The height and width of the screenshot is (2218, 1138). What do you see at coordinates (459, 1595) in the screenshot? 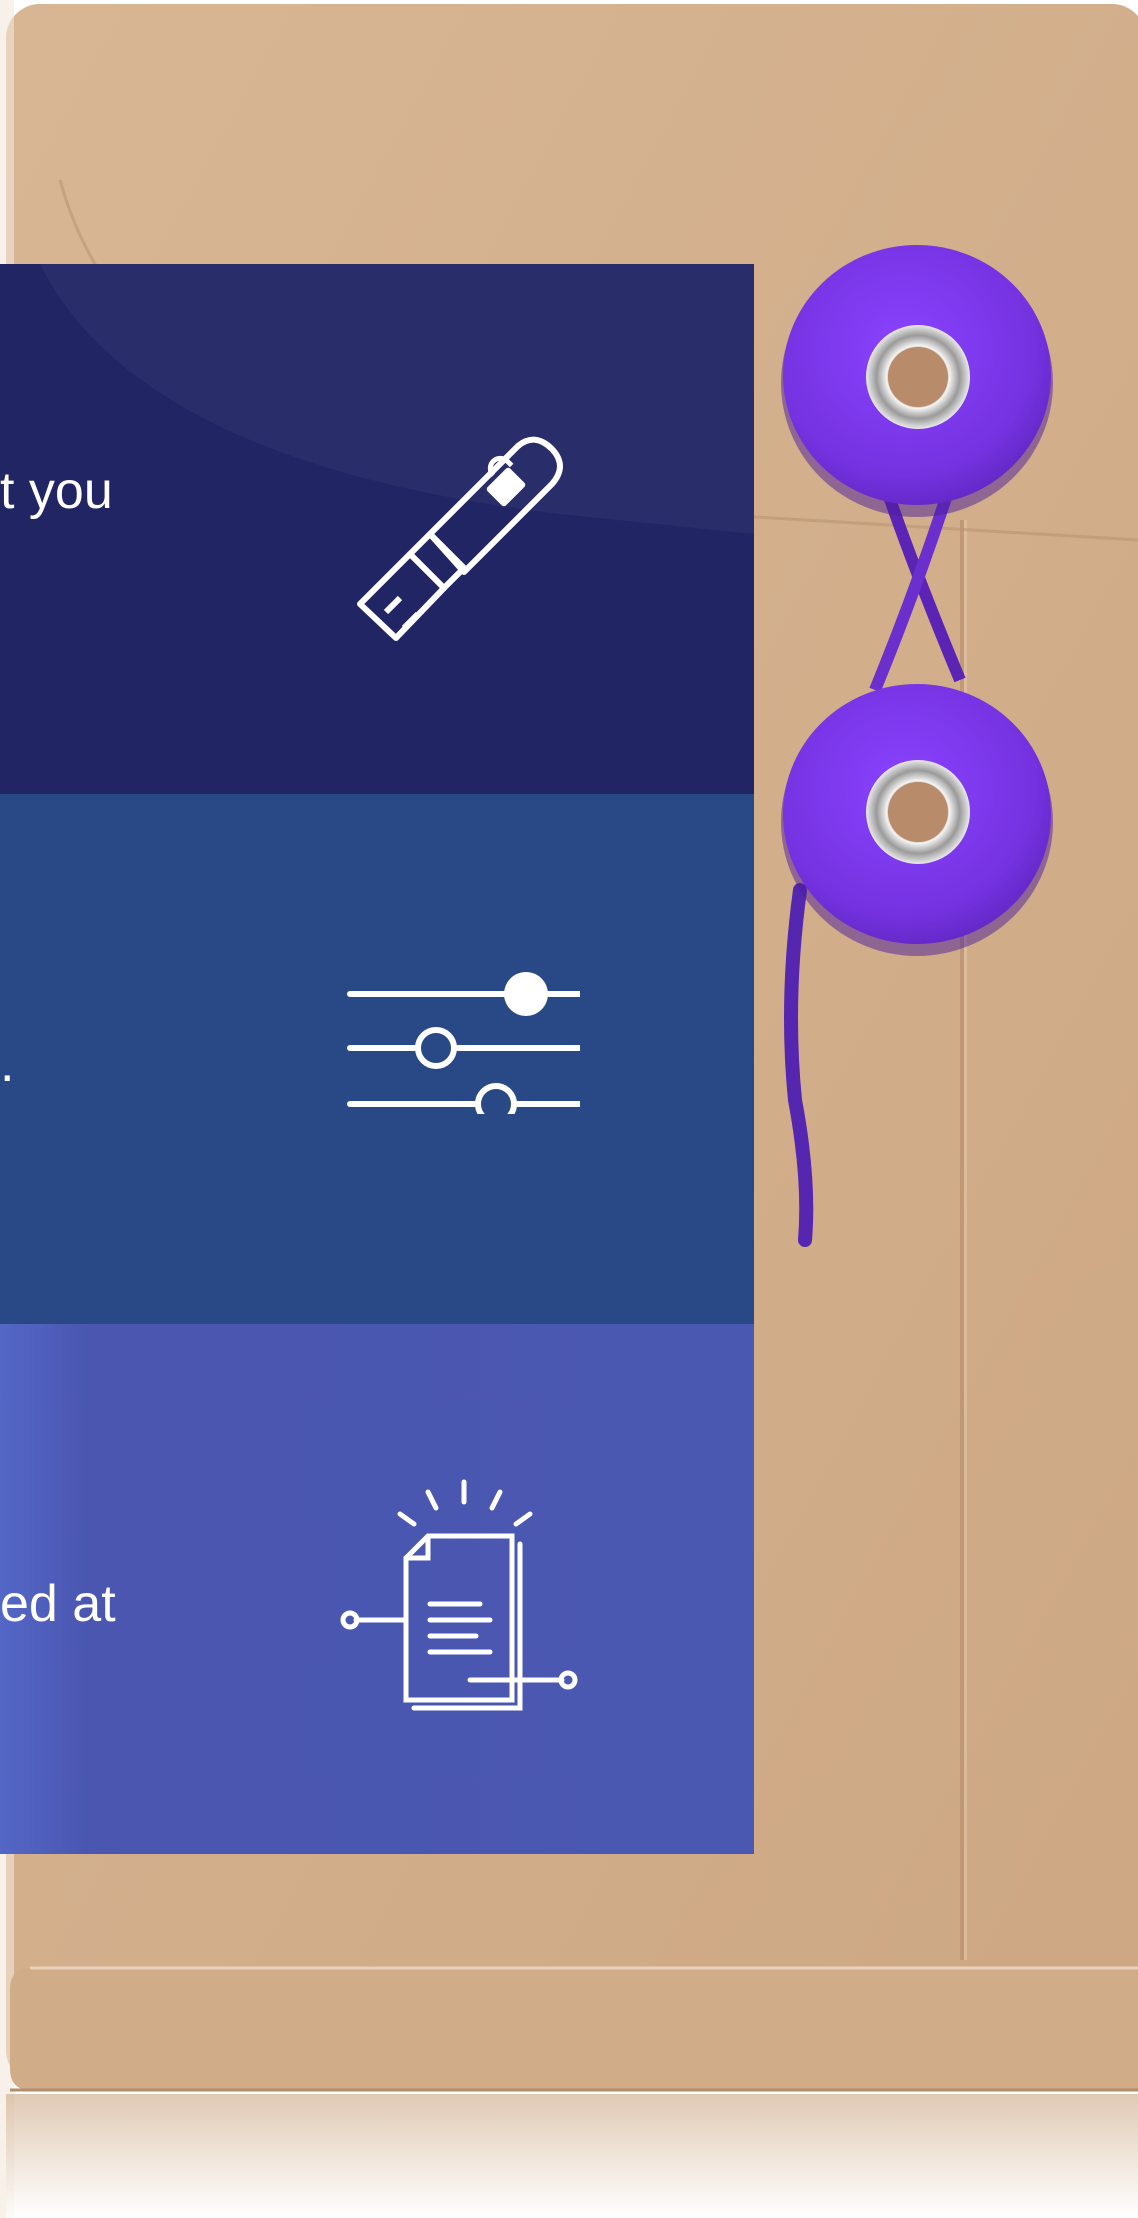
I see `document-flow-icon` at bounding box center [459, 1595].